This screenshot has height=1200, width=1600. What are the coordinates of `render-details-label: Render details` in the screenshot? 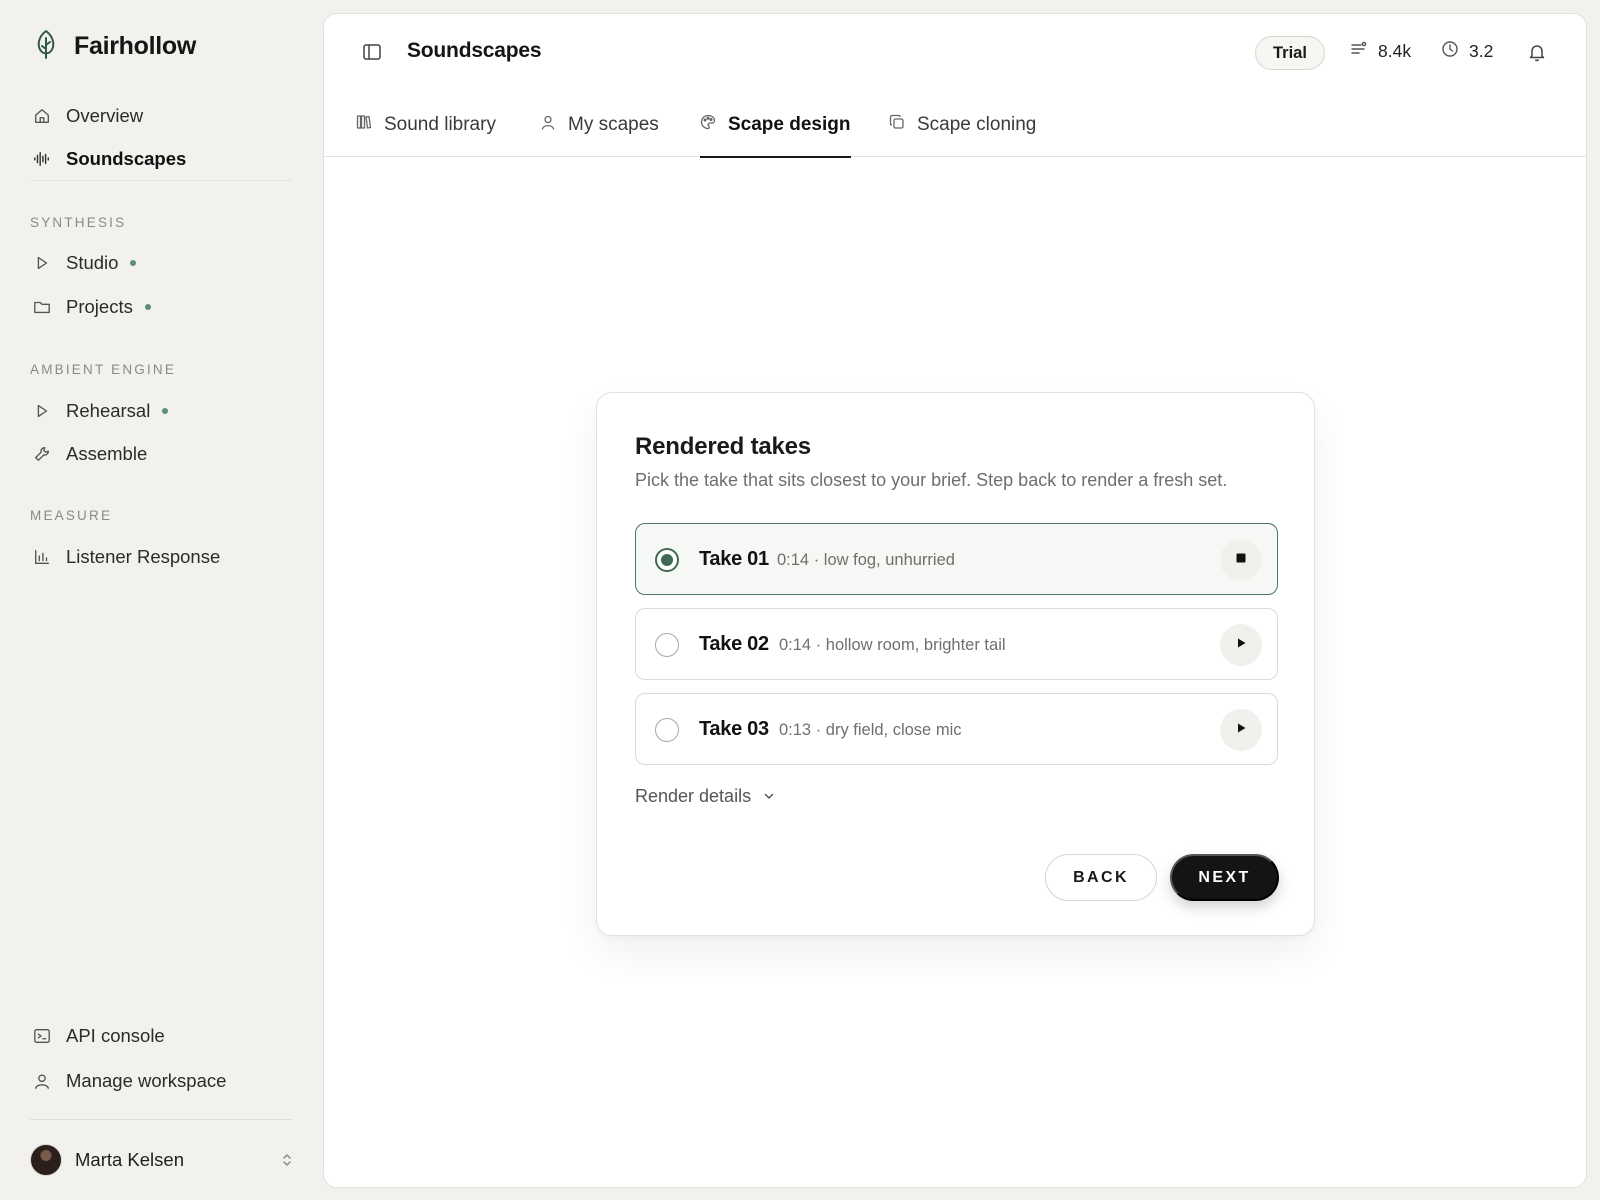 It's located at (693, 796).